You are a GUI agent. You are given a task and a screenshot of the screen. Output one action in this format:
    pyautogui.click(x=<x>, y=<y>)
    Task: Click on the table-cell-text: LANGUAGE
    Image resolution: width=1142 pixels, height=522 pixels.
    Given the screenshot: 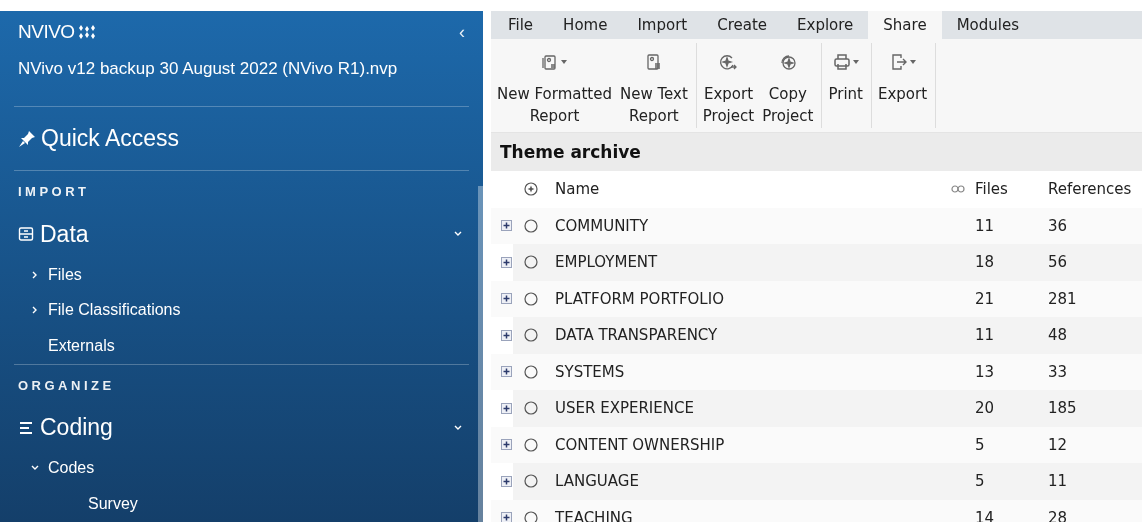 What is the action you would take?
    pyautogui.click(x=597, y=481)
    